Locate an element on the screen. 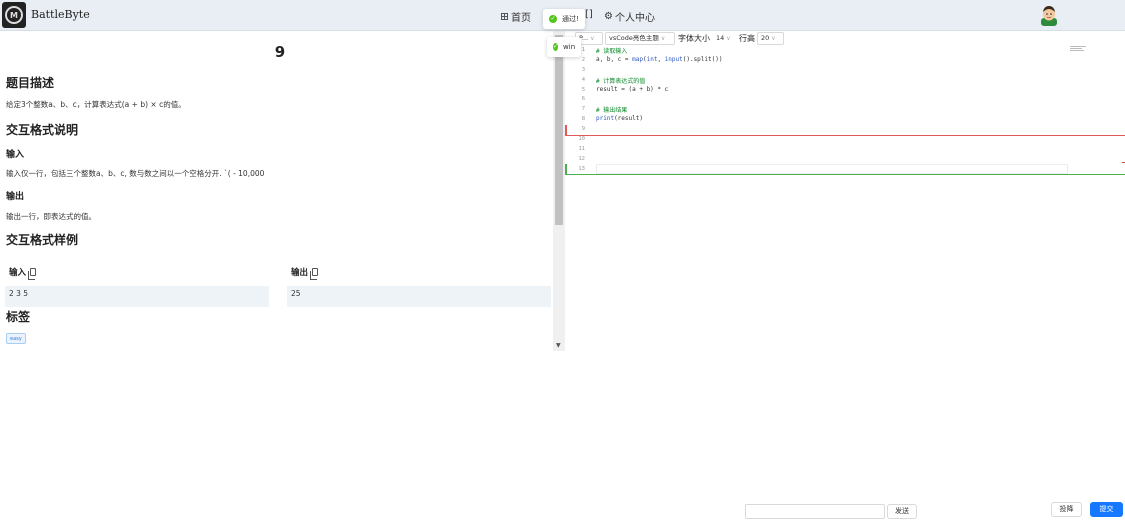 Image resolution: width=1125 pixels, height=522 pixels. line-number: 12 is located at coordinates (581, 159).